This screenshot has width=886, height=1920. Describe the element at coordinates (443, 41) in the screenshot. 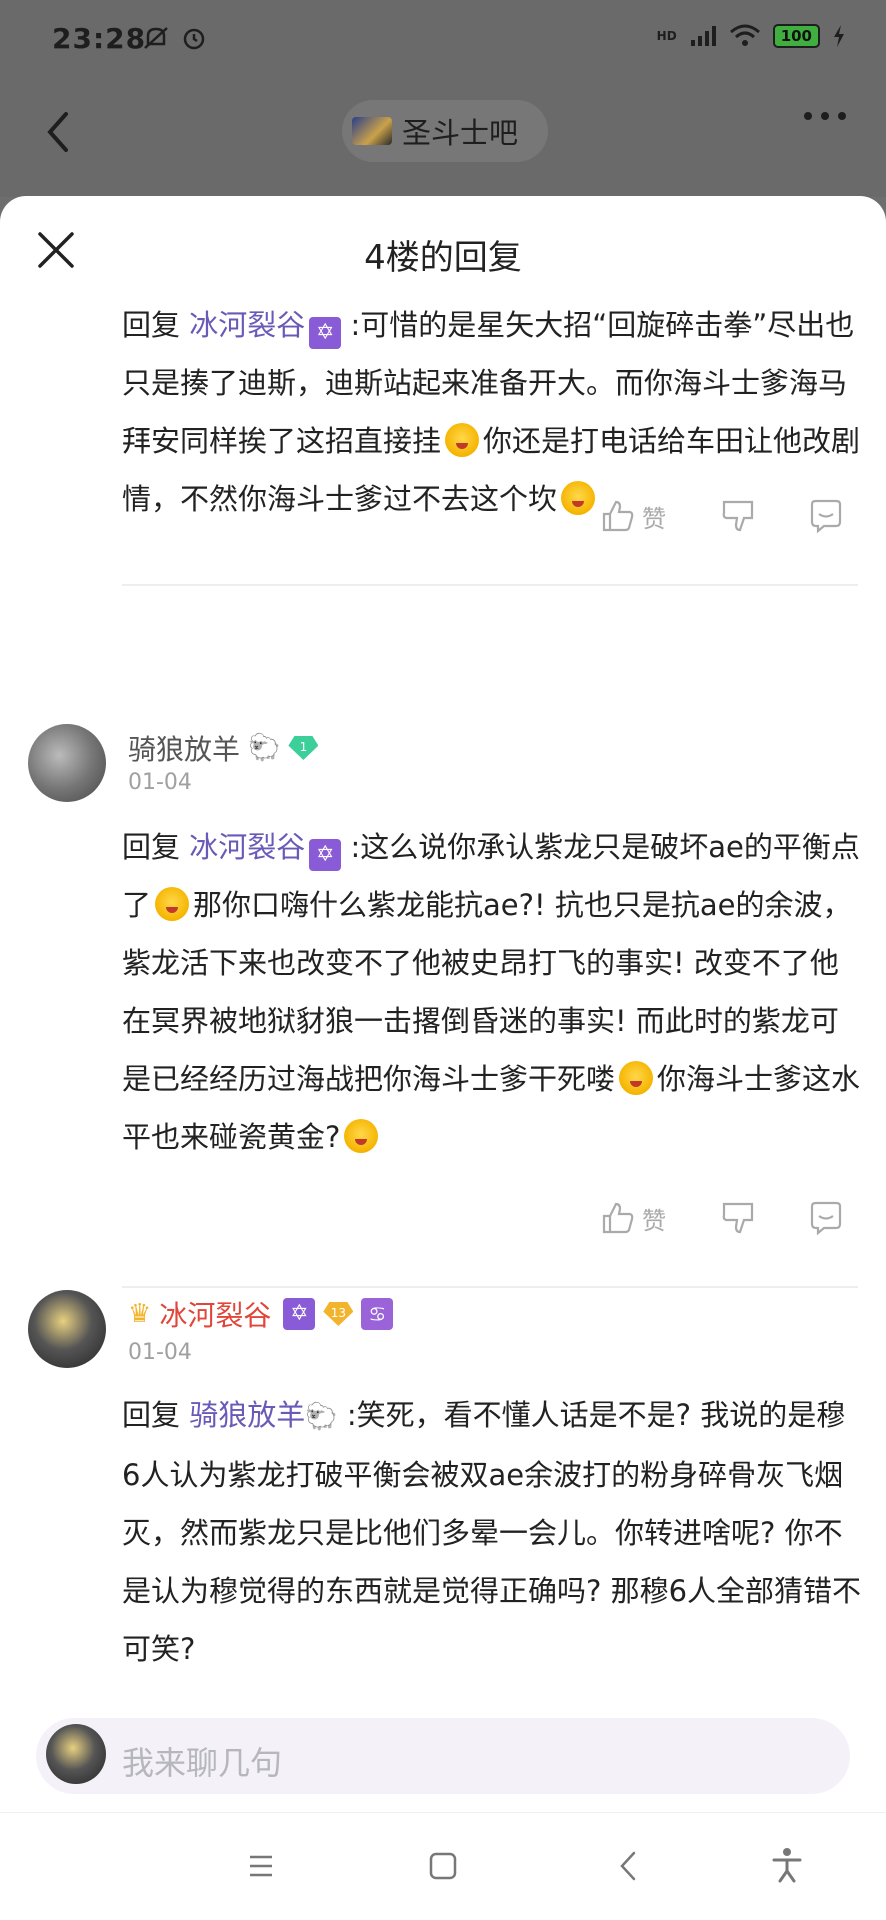

I see `status-bar: 23:28 HD 100` at that location.